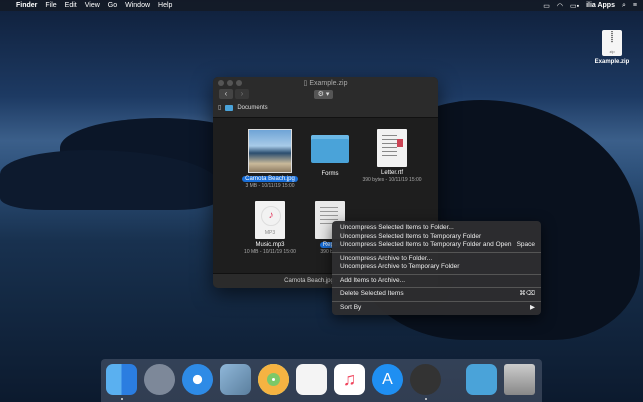  Describe the element at coordinates (159, 379) in the screenshot. I see `launchpad-icon` at that location.